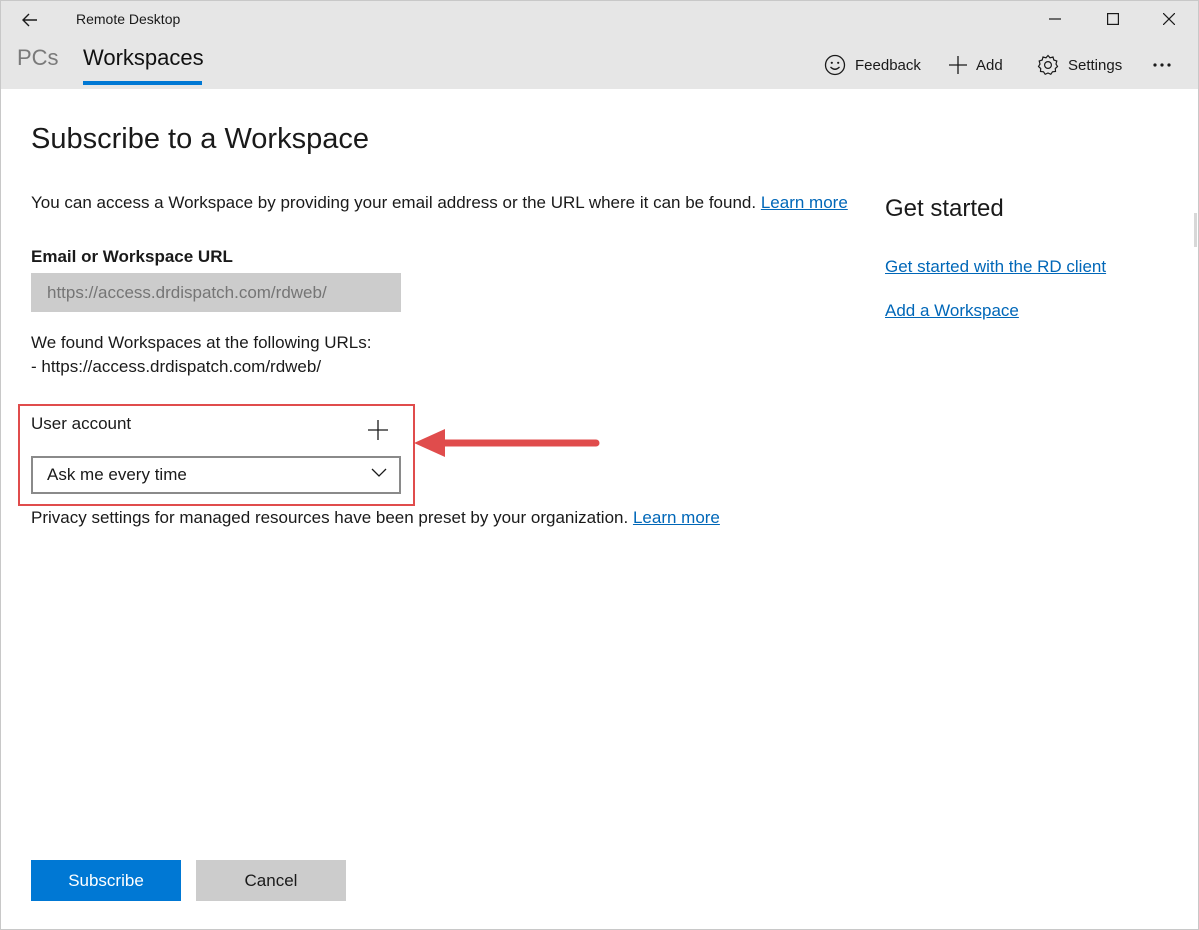  What do you see at coordinates (128, 19) in the screenshot?
I see `window-title: Remote Desktop` at bounding box center [128, 19].